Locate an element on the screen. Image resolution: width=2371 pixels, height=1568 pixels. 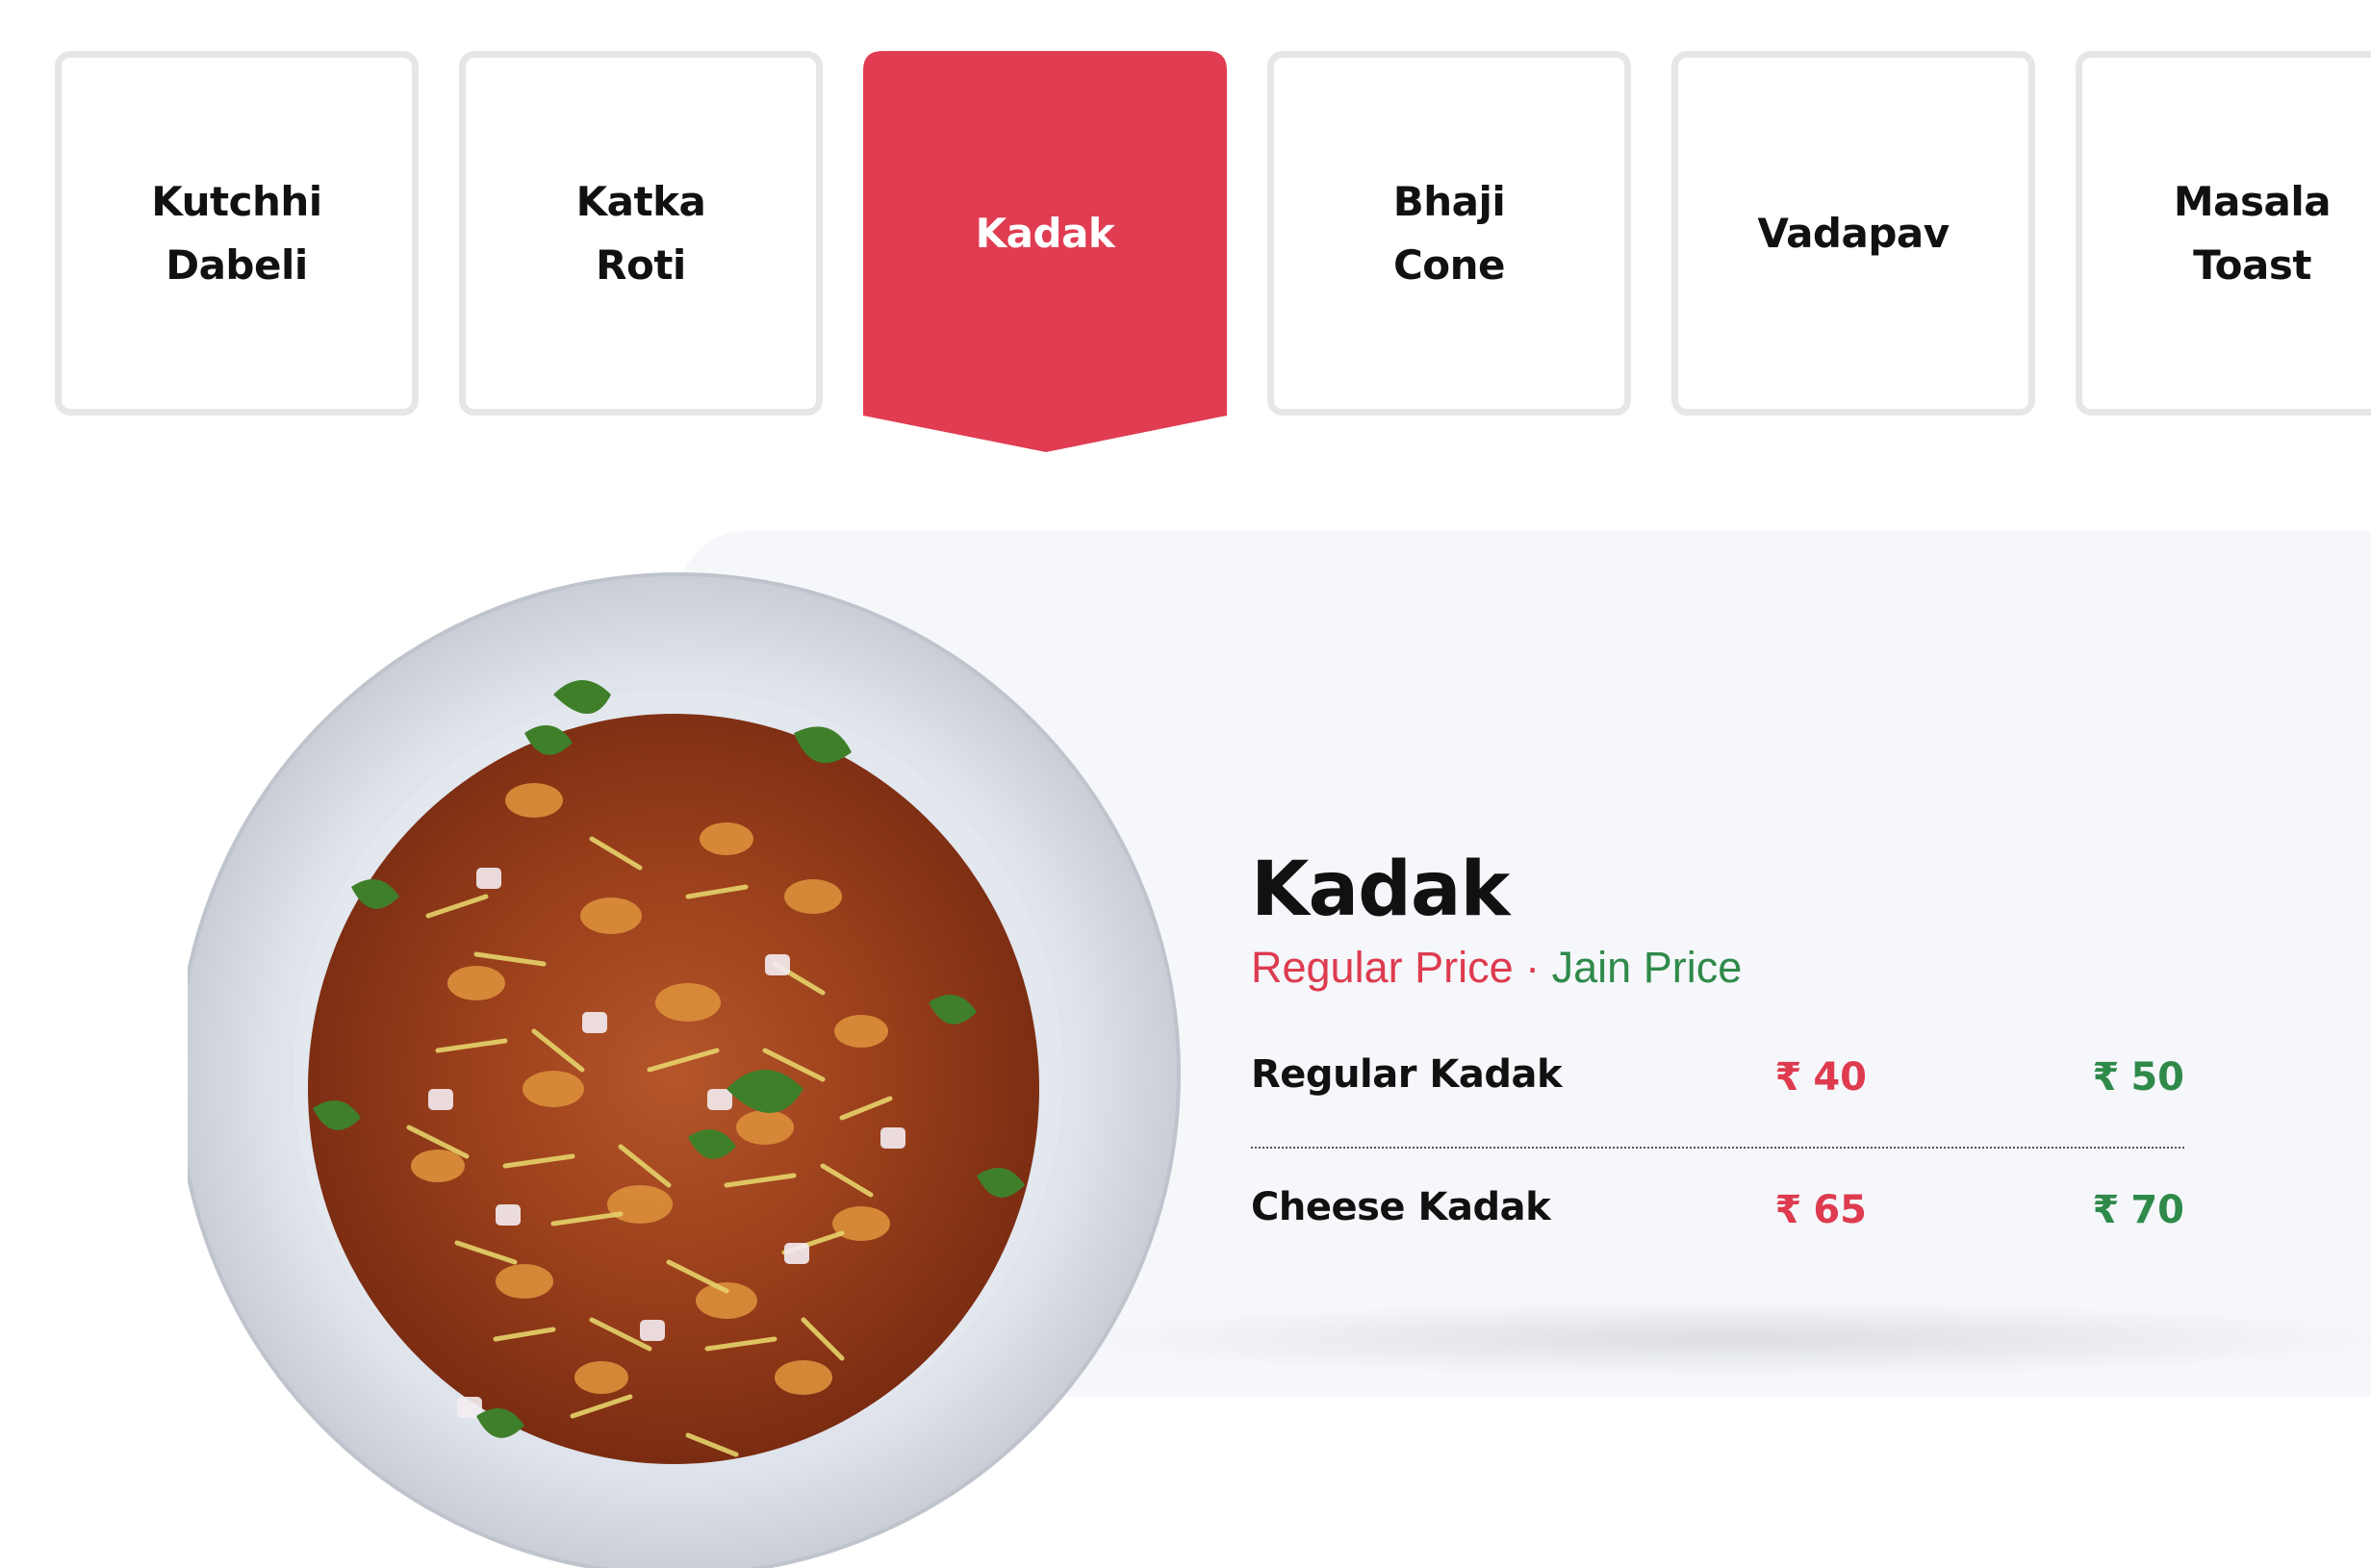
regular-price: ₹40 is located at coordinates (1771, 1077).